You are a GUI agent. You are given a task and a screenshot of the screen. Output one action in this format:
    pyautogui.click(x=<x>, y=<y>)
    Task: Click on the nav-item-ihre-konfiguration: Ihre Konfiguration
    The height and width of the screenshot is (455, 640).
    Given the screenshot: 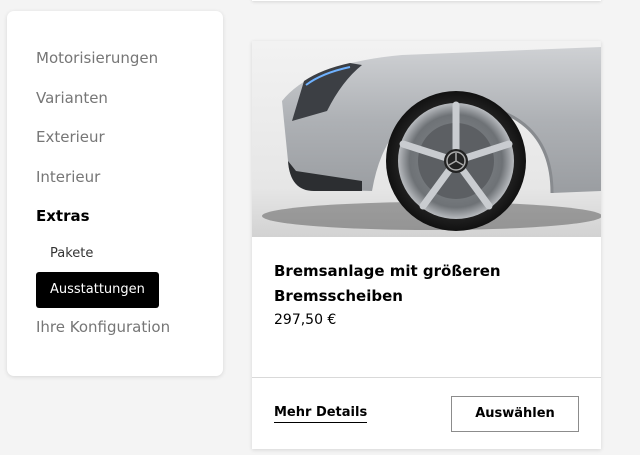 What is the action you would take?
    pyautogui.click(x=103, y=327)
    